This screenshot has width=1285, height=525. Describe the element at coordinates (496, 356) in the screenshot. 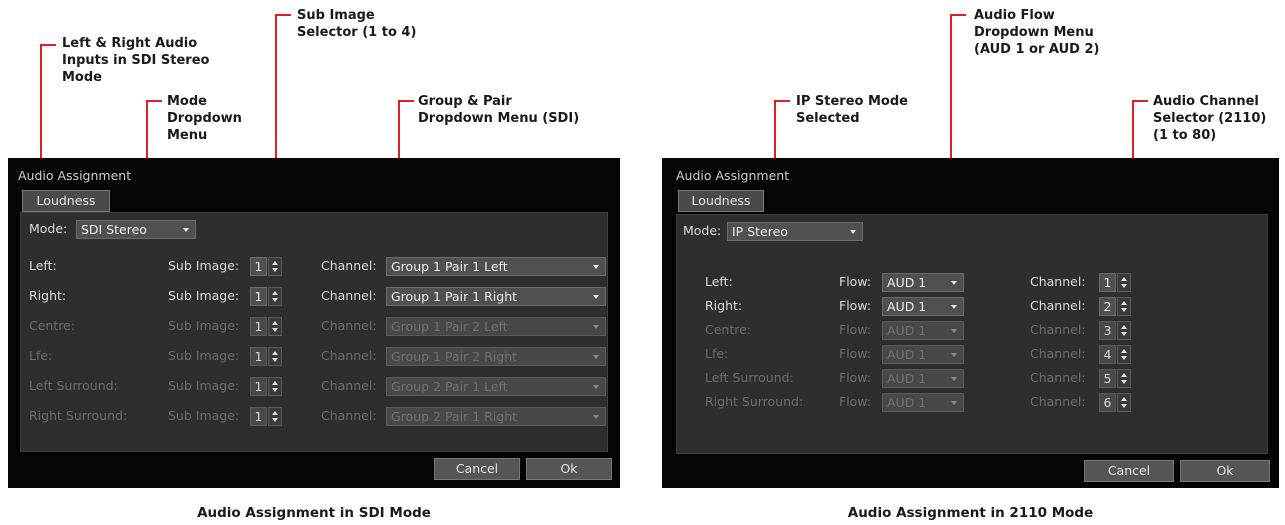

I see `channel-dropdown: Group 1 Pair 2 Right` at that location.